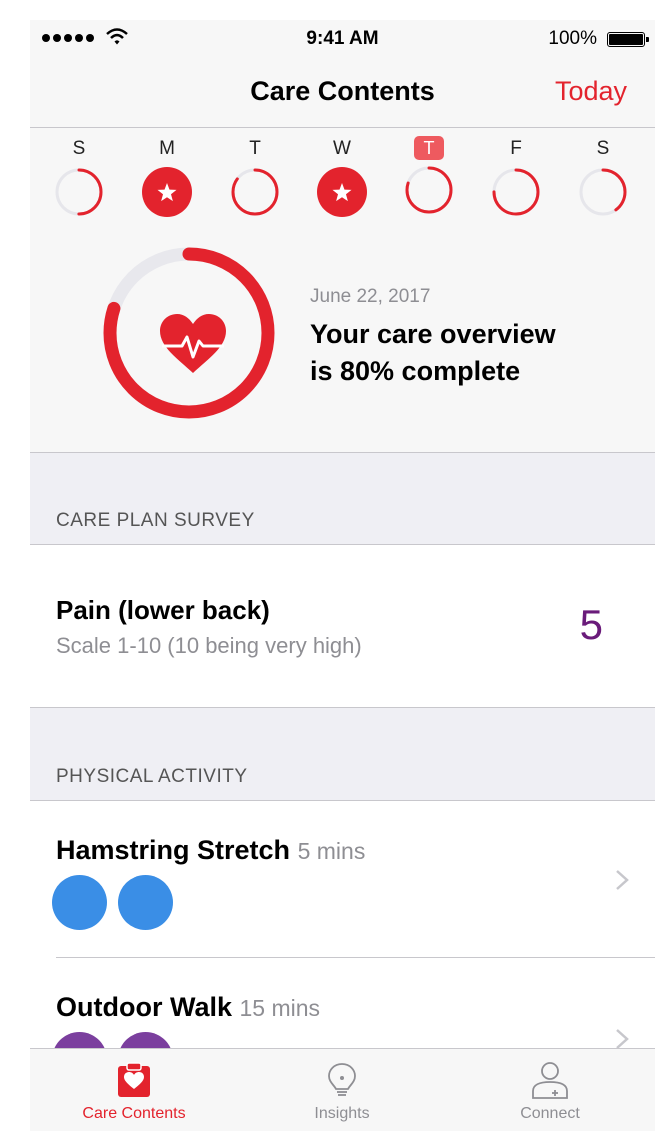 The width and height of the screenshot is (670, 1139). Describe the element at coordinates (134, 1079) in the screenshot. I see `clipboard-heart-icon` at that location.